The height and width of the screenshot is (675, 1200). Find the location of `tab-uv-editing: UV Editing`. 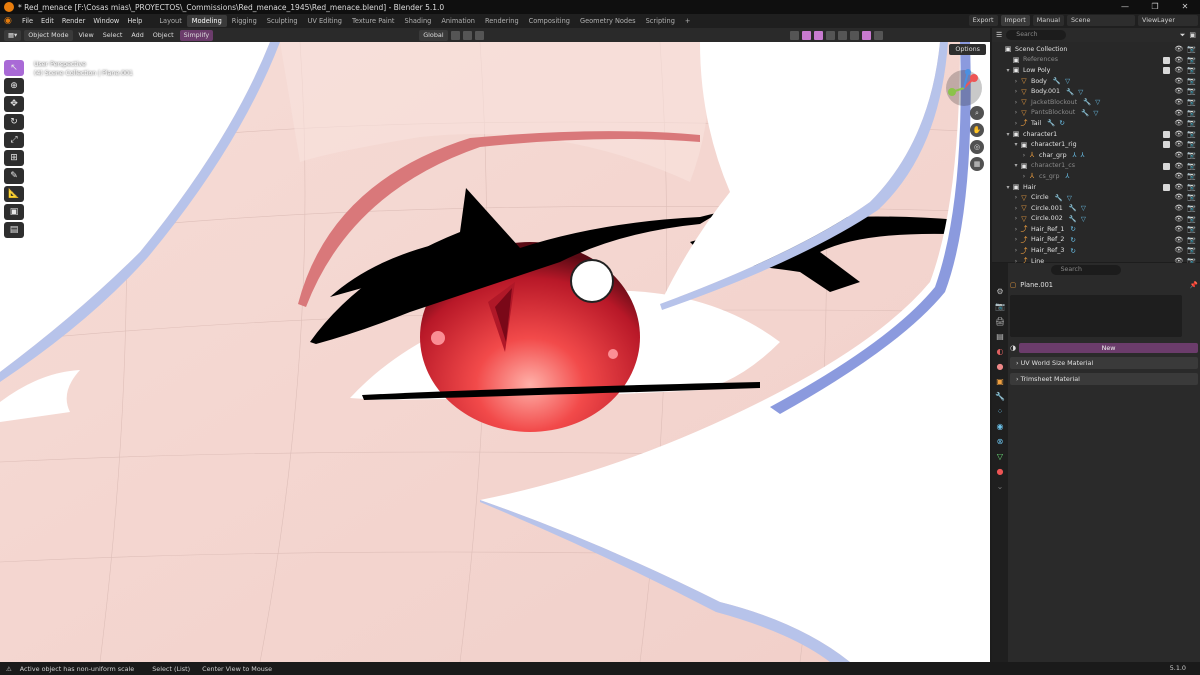

tab-uv-editing: UV Editing is located at coordinates (325, 21).